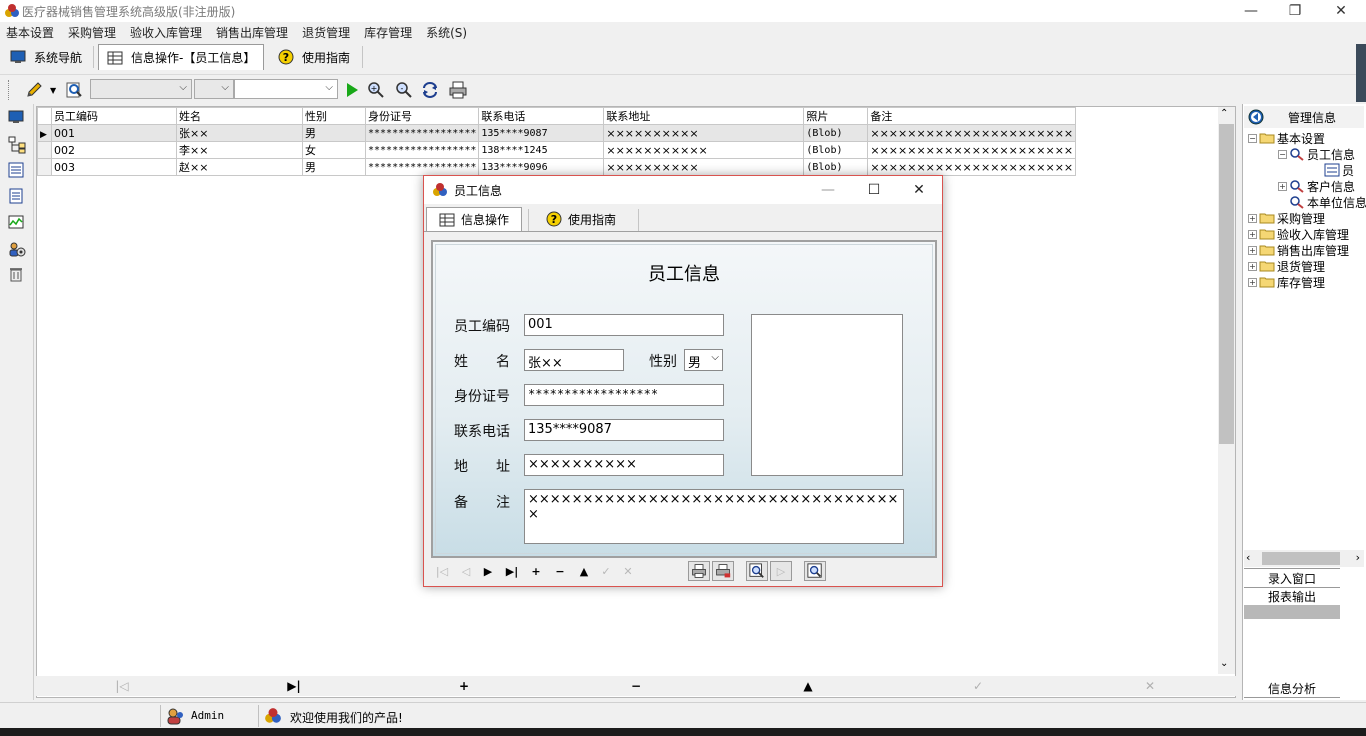 Image resolution: width=1366 pixels, height=736 pixels. Describe the element at coordinates (141, 89) in the screenshot. I see `field-select: ⌵` at that location.